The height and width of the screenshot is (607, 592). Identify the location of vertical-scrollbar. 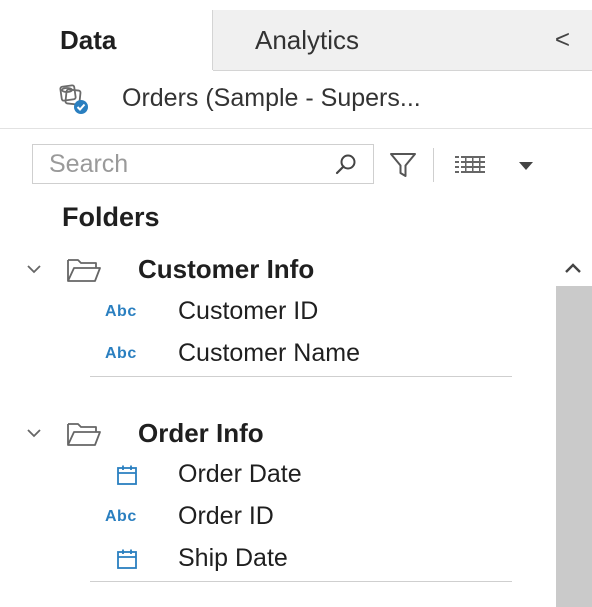
(573, 428).